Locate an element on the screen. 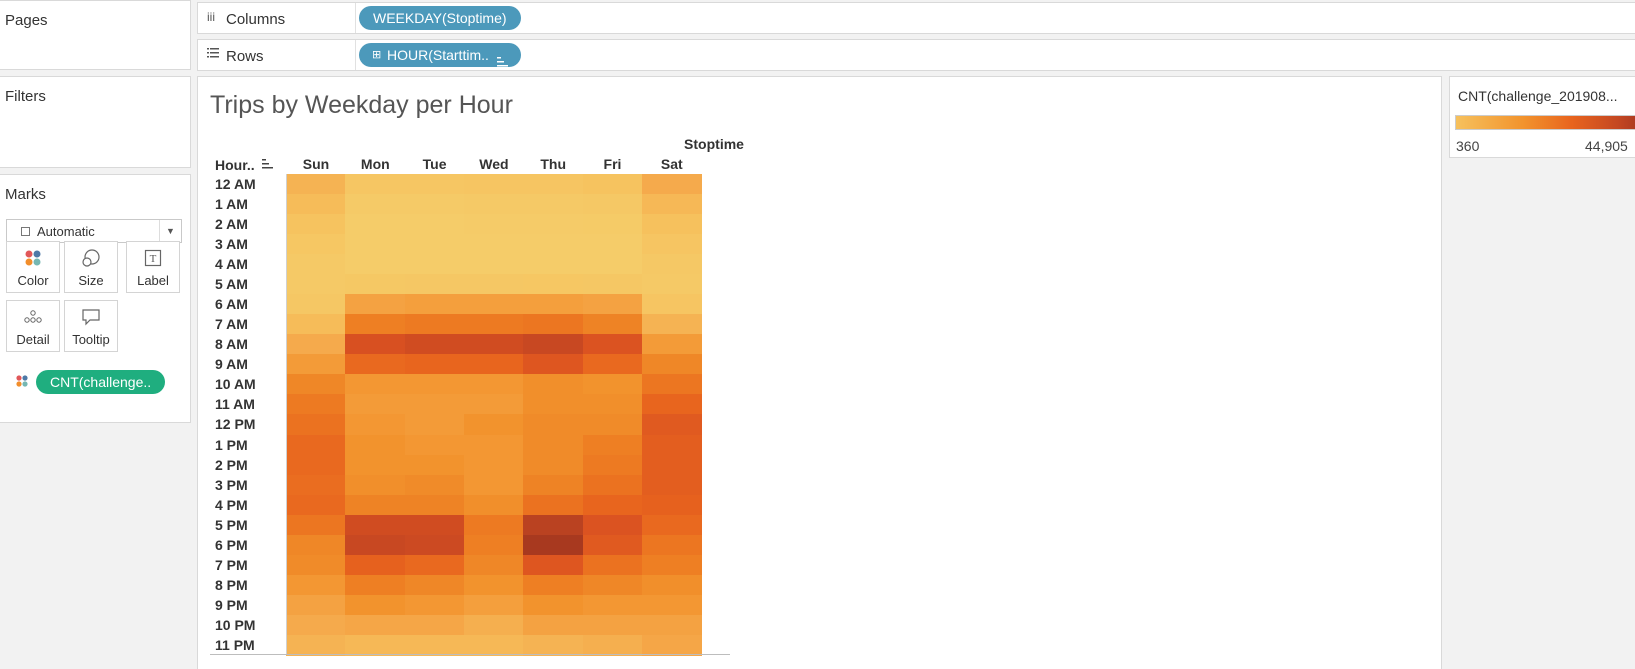  label-button: T Label is located at coordinates (153, 267).